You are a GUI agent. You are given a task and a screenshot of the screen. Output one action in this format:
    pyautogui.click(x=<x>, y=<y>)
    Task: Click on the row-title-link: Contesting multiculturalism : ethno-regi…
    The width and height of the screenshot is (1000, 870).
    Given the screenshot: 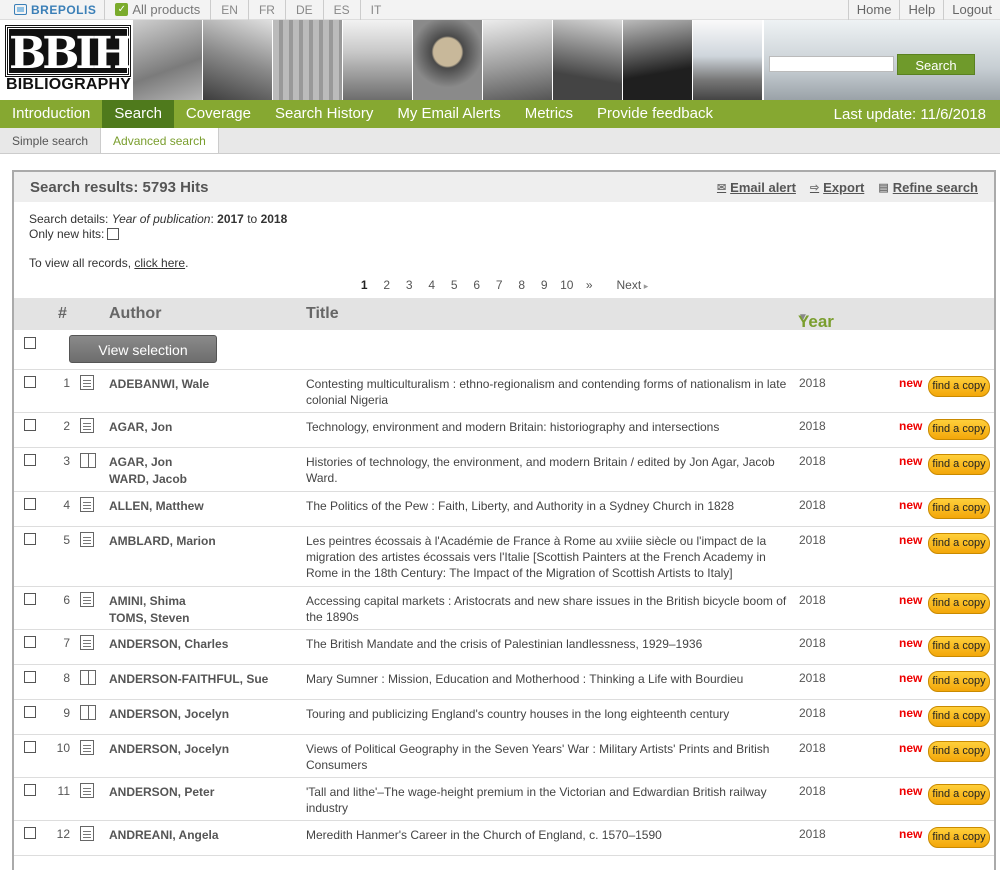 What is the action you would take?
    pyautogui.click(x=551, y=392)
    